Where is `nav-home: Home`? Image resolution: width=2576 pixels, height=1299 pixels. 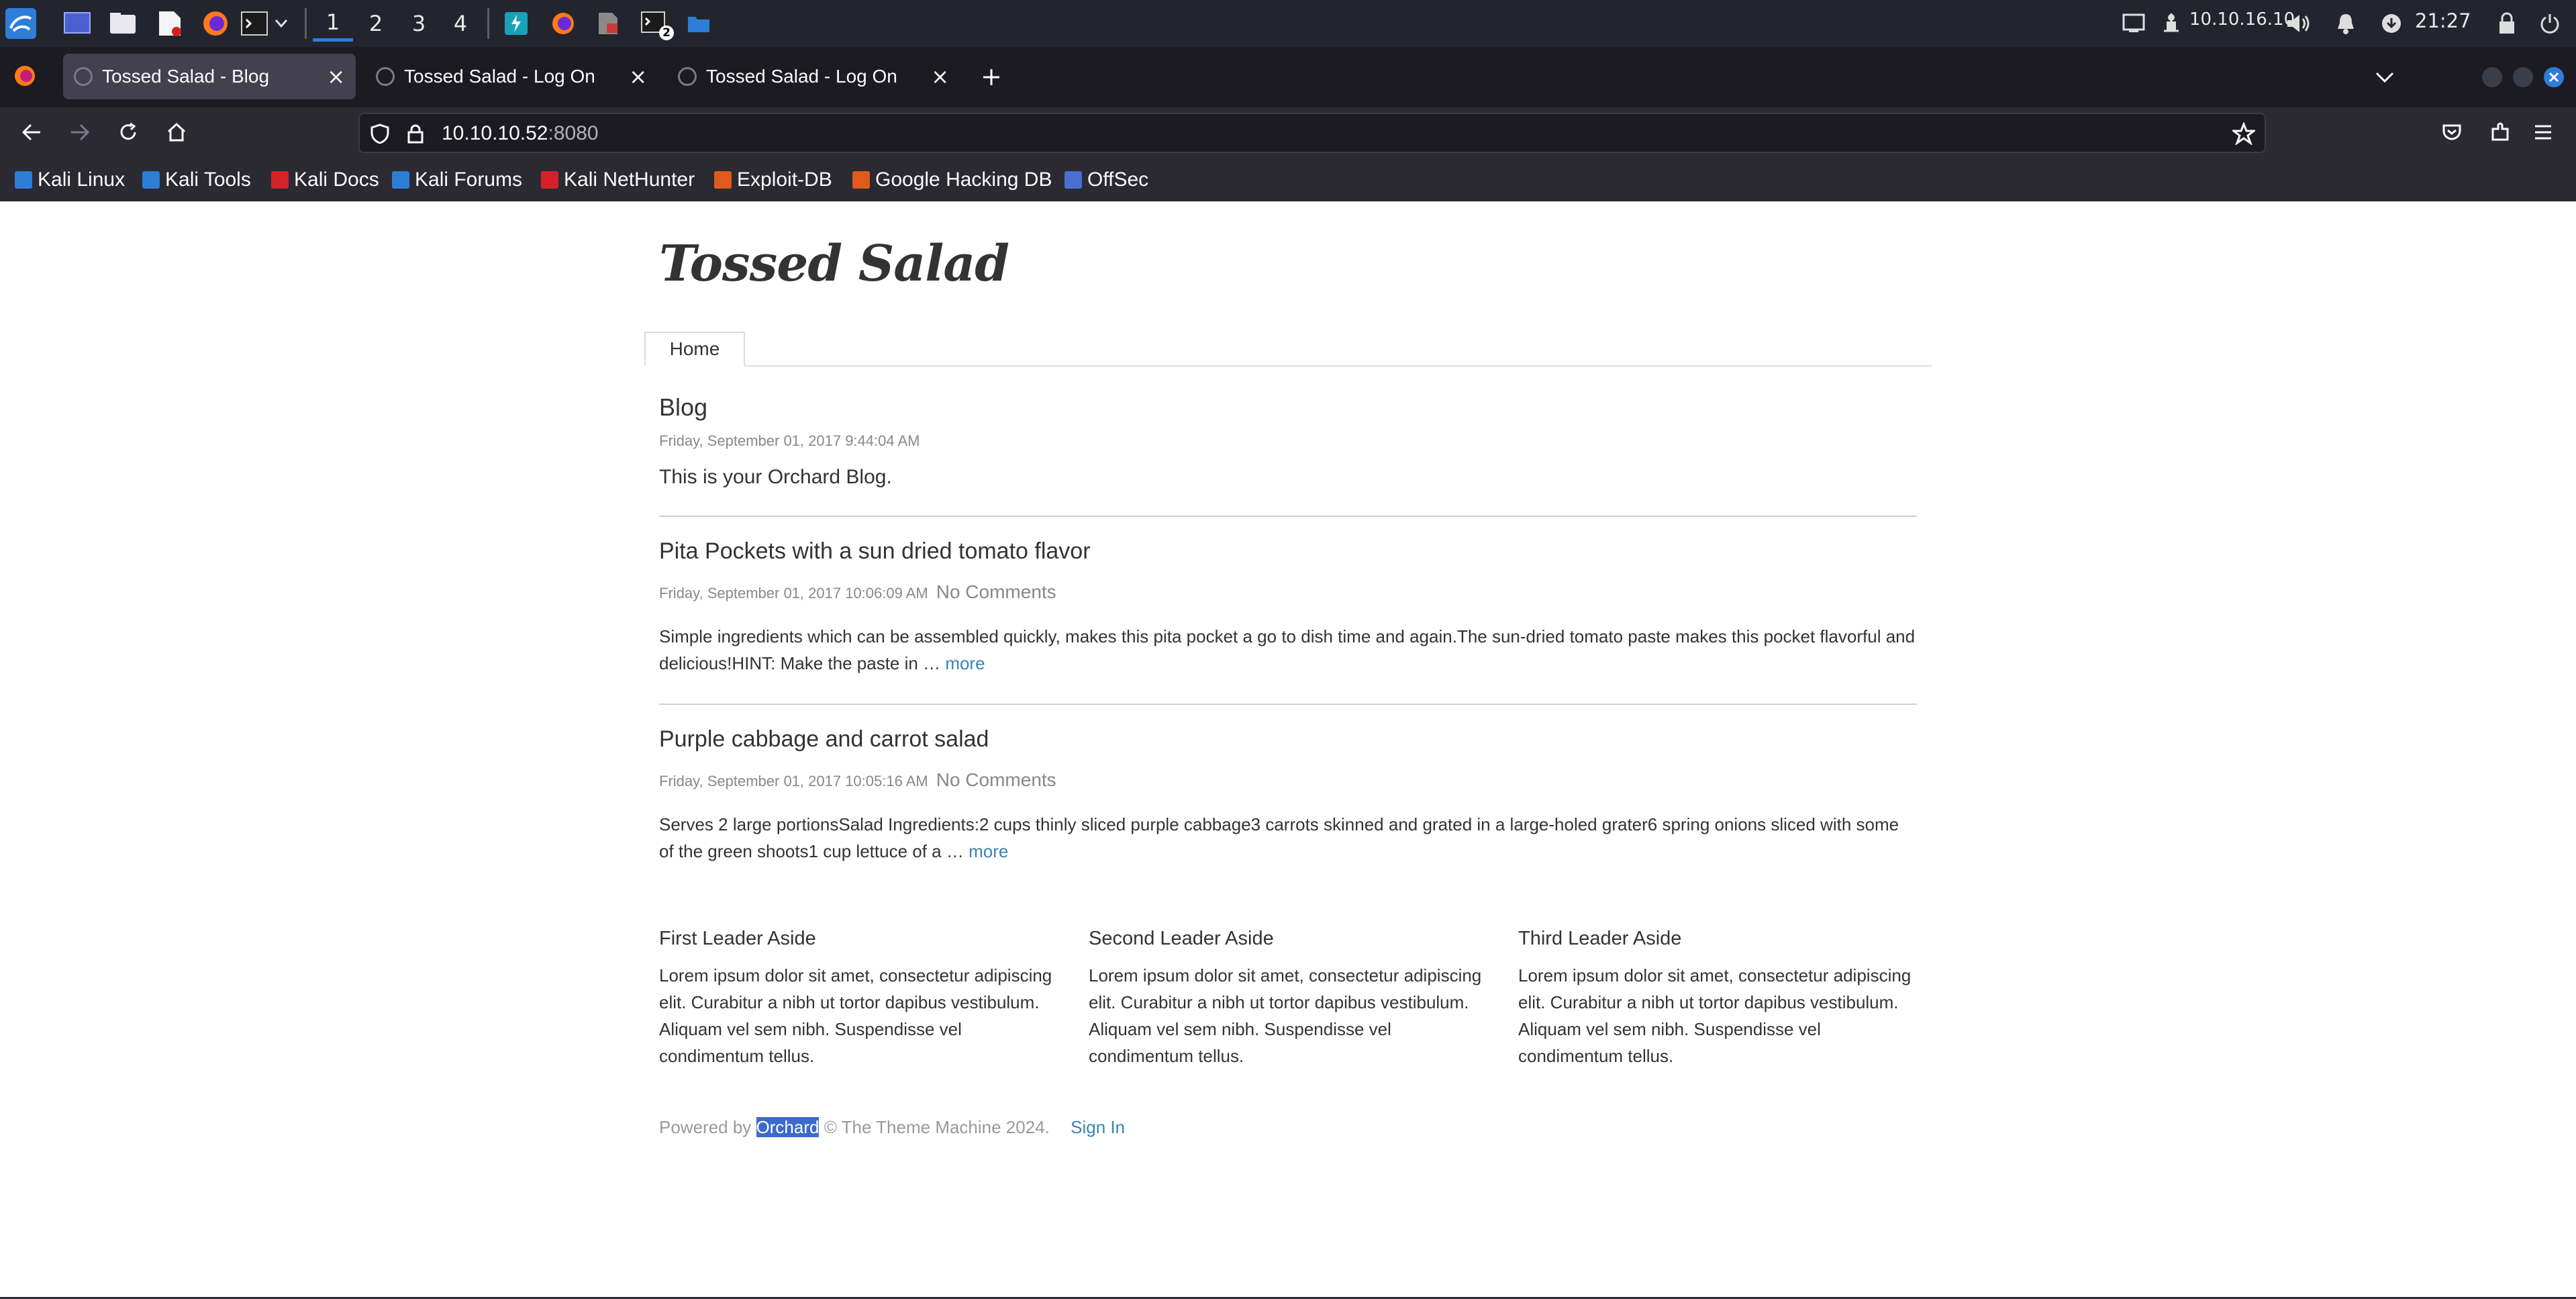 nav-home: Home is located at coordinates (694, 349).